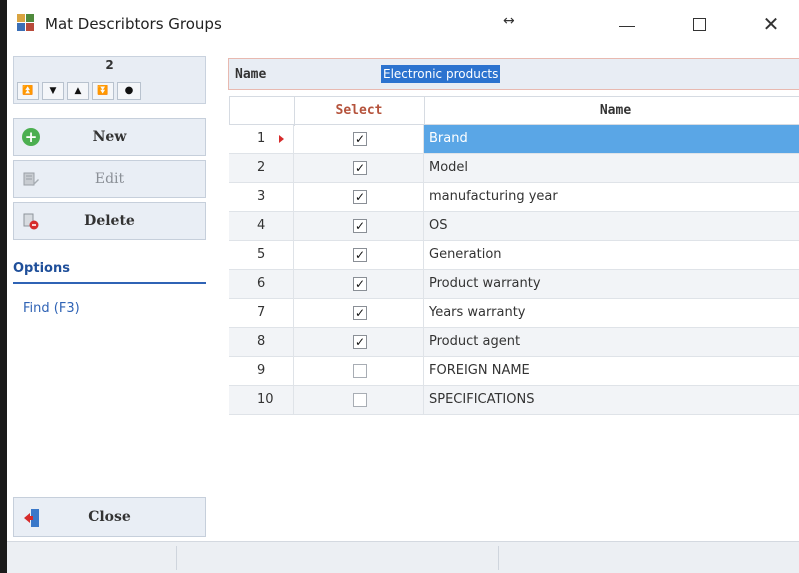  I want to click on find-link: Find (F3), so click(51, 308).